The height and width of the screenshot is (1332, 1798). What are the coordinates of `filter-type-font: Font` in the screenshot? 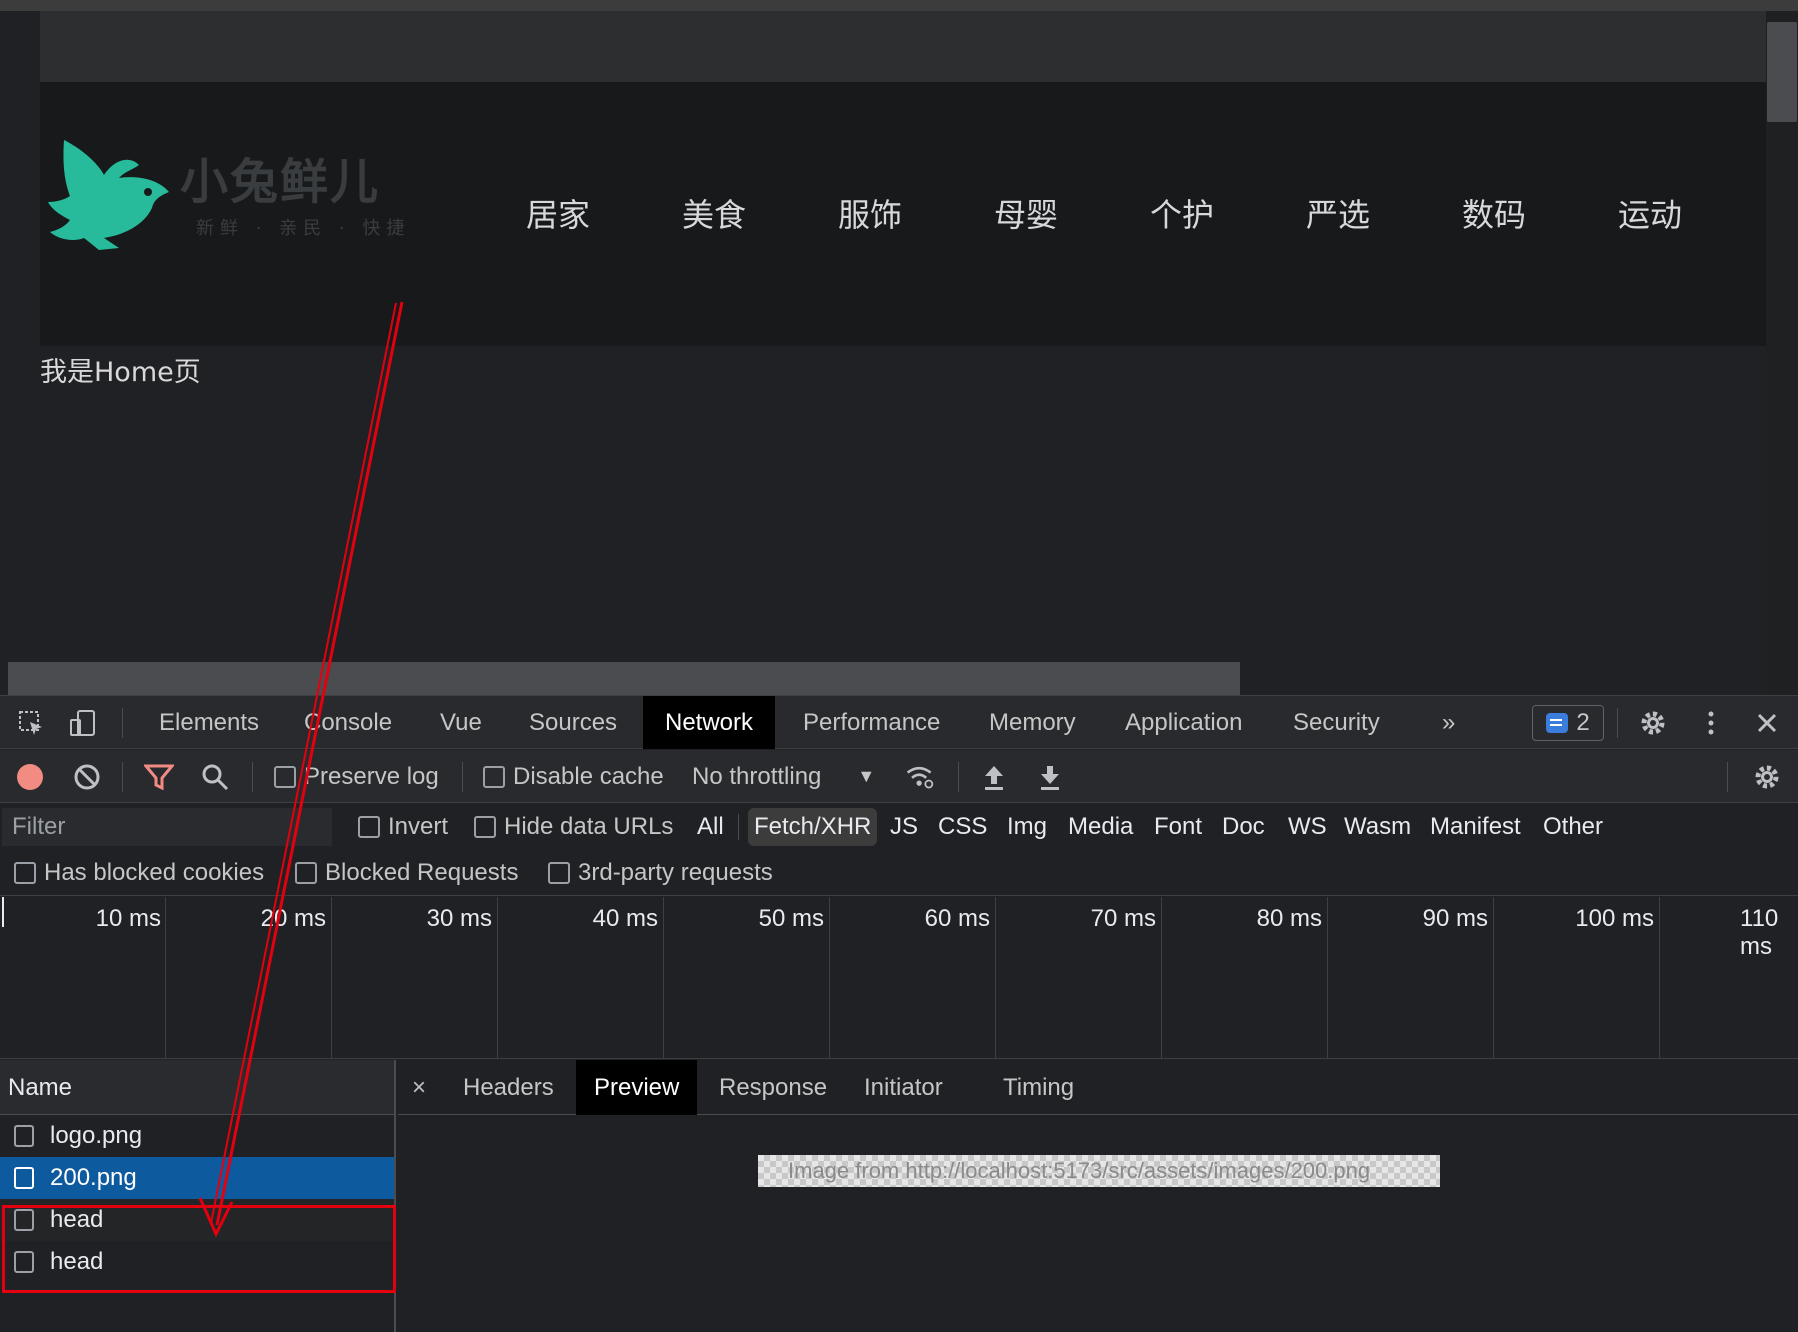 It's located at (1178, 827).